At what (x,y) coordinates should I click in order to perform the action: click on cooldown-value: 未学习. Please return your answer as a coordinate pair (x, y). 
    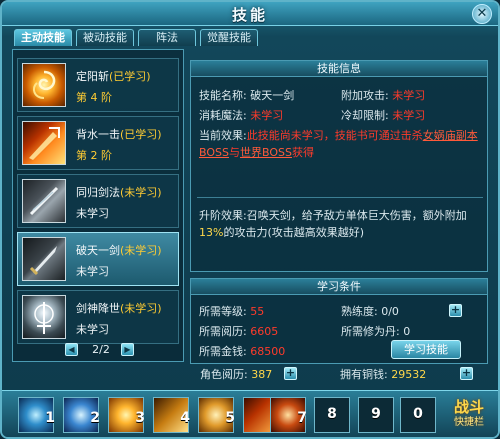
    Looking at the image, I should click on (409, 115).